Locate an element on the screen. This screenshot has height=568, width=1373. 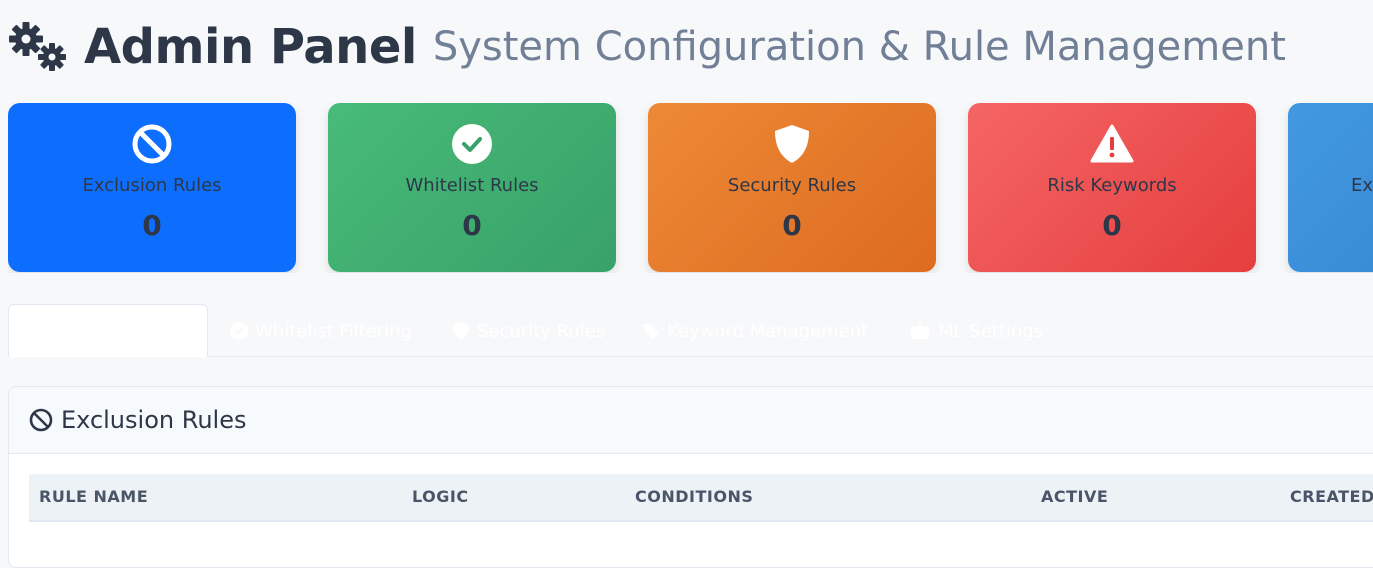
tab-ml-settings: ML Settings is located at coordinates (975, 331).